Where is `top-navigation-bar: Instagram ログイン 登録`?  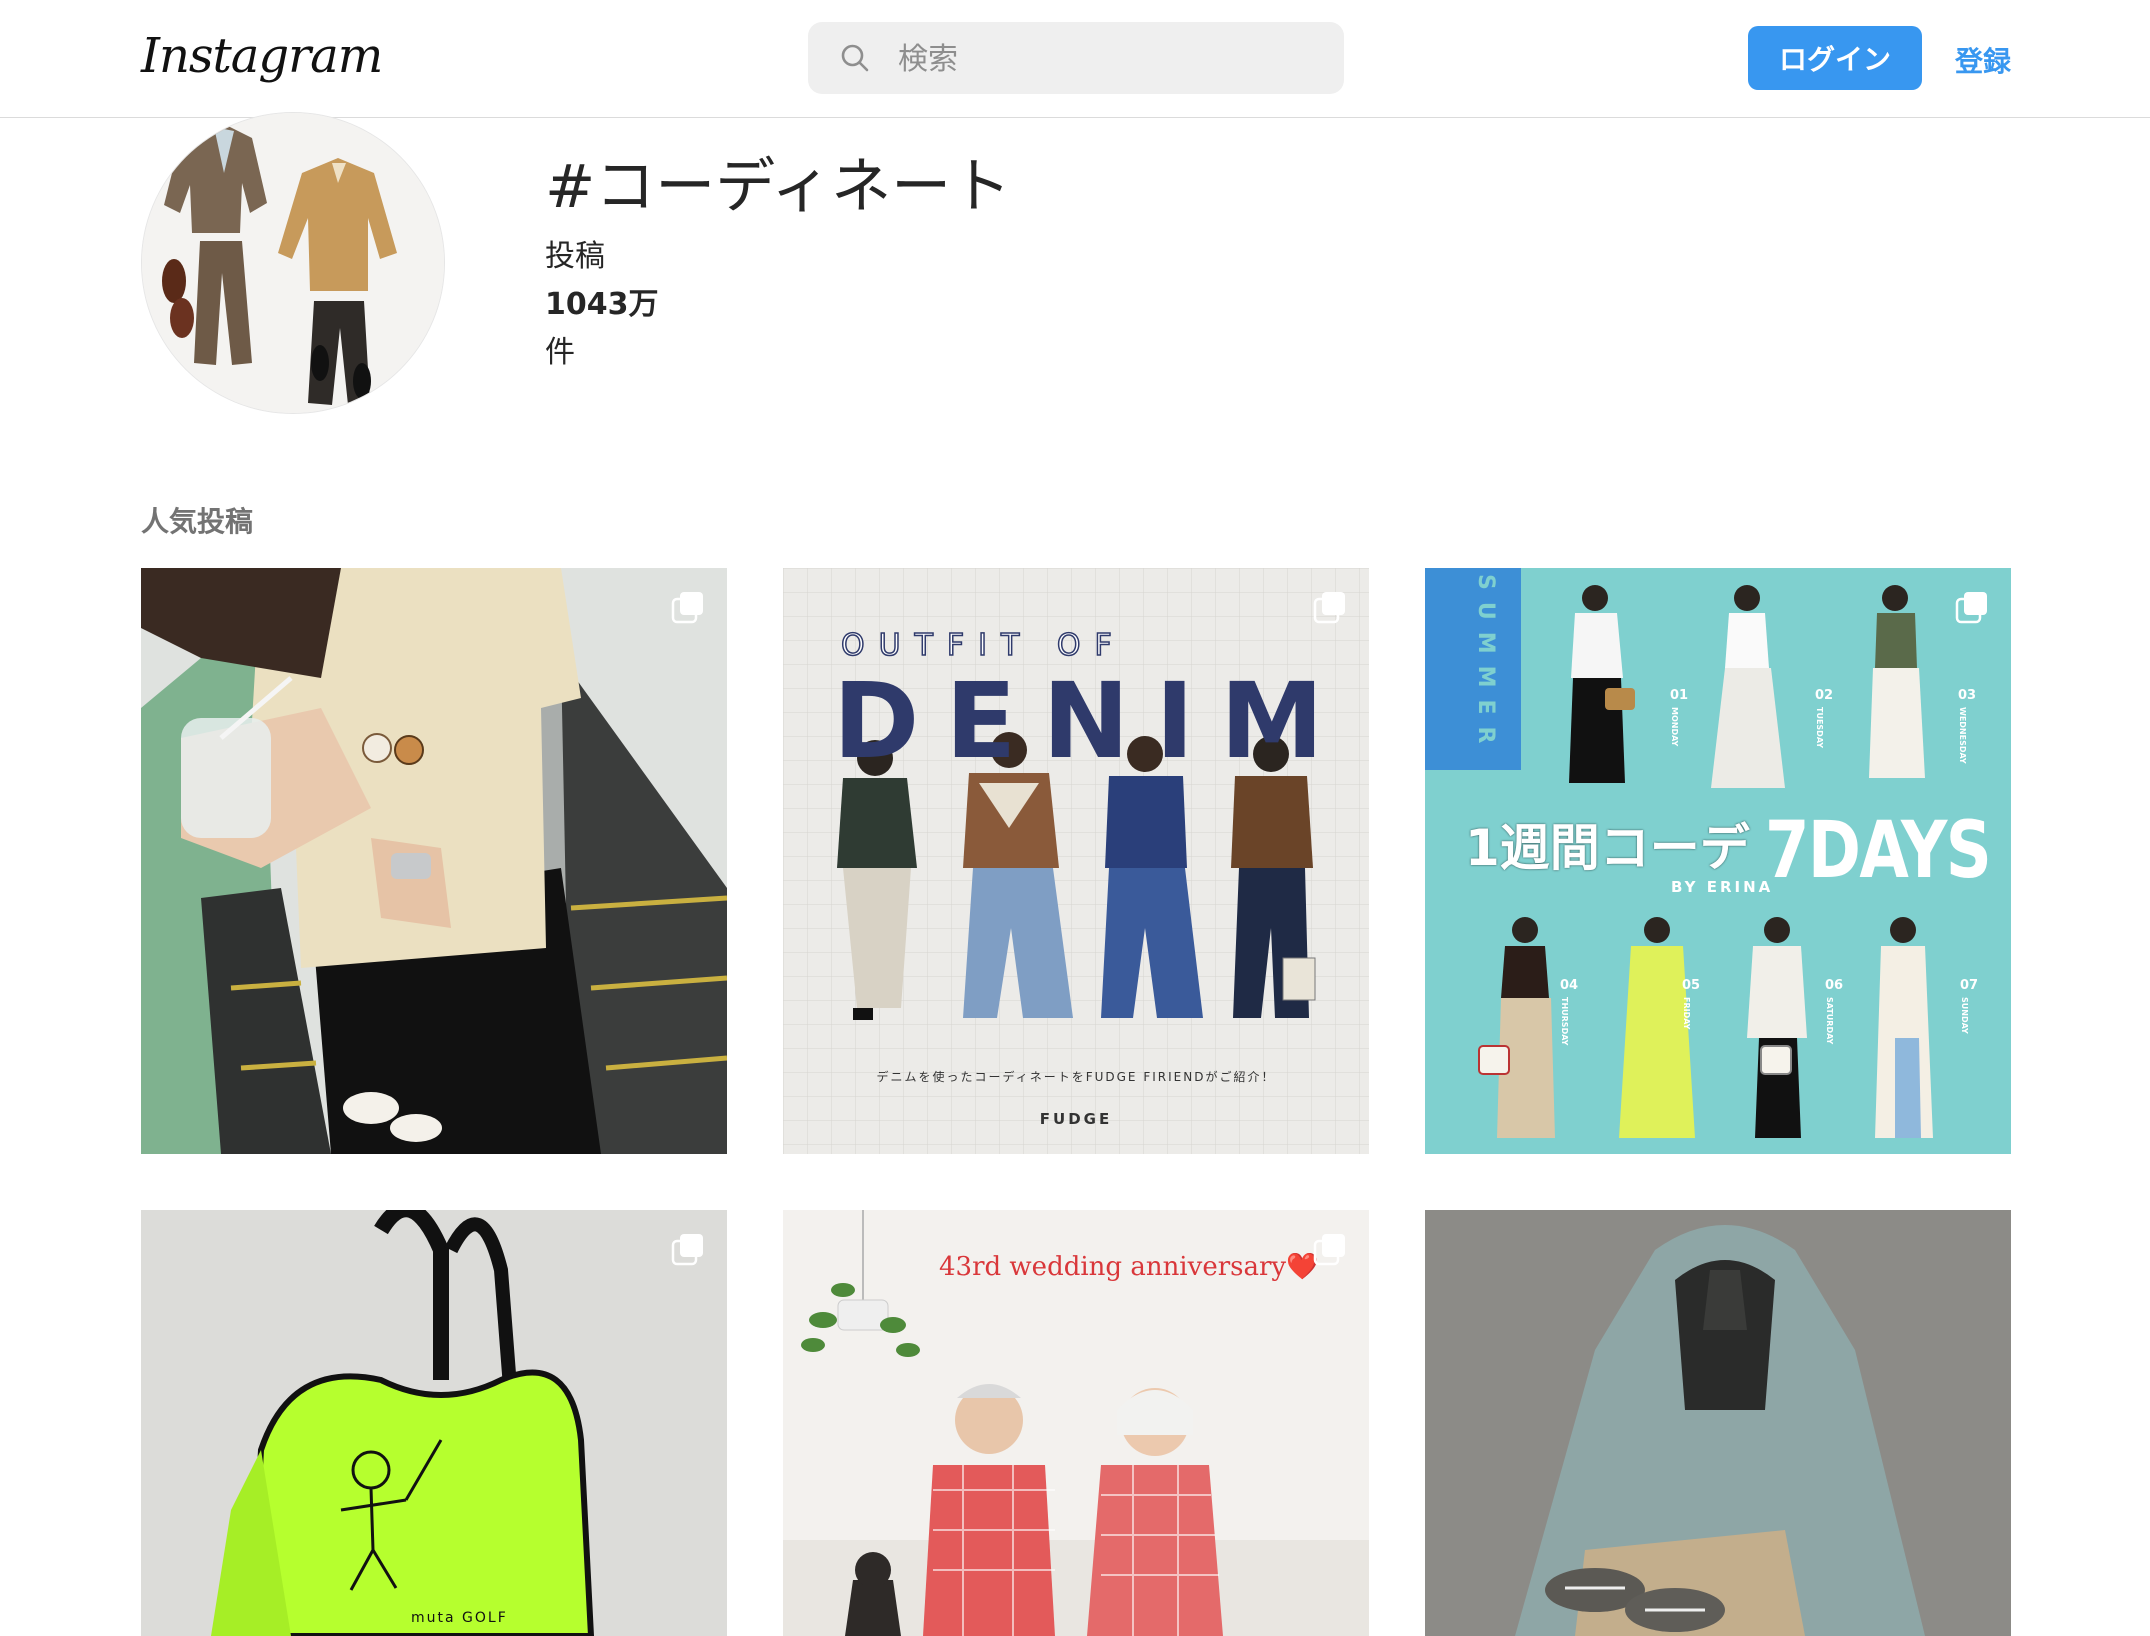 top-navigation-bar: Instagram ログイン 登録 is located at coordinates (1075, 59).